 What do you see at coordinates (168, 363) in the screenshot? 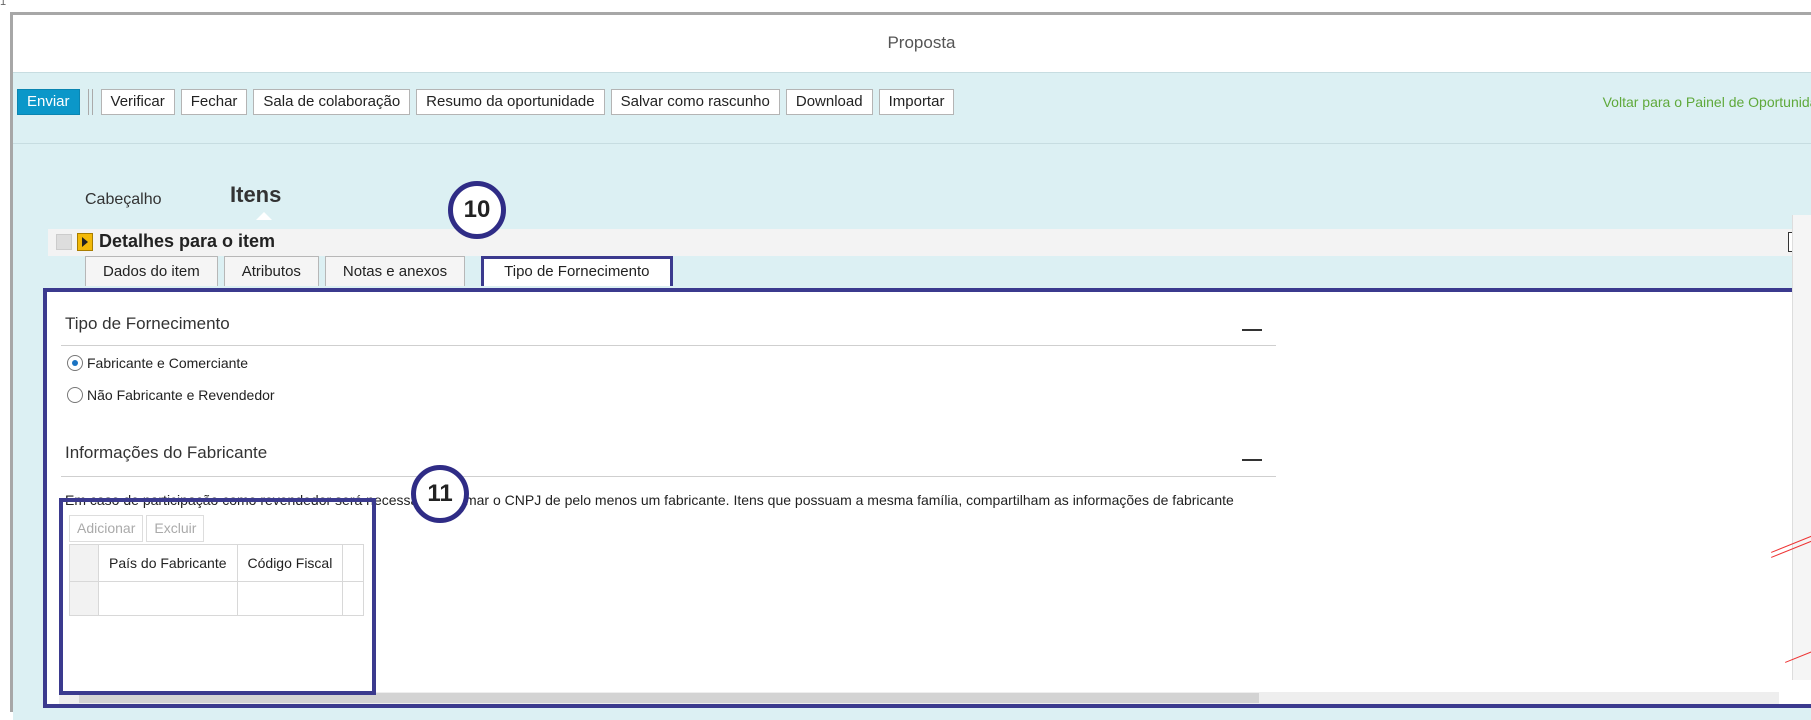
I see `radio-fabricante-label: Fabricante e Comerciante` at bounding box center [168, 363].